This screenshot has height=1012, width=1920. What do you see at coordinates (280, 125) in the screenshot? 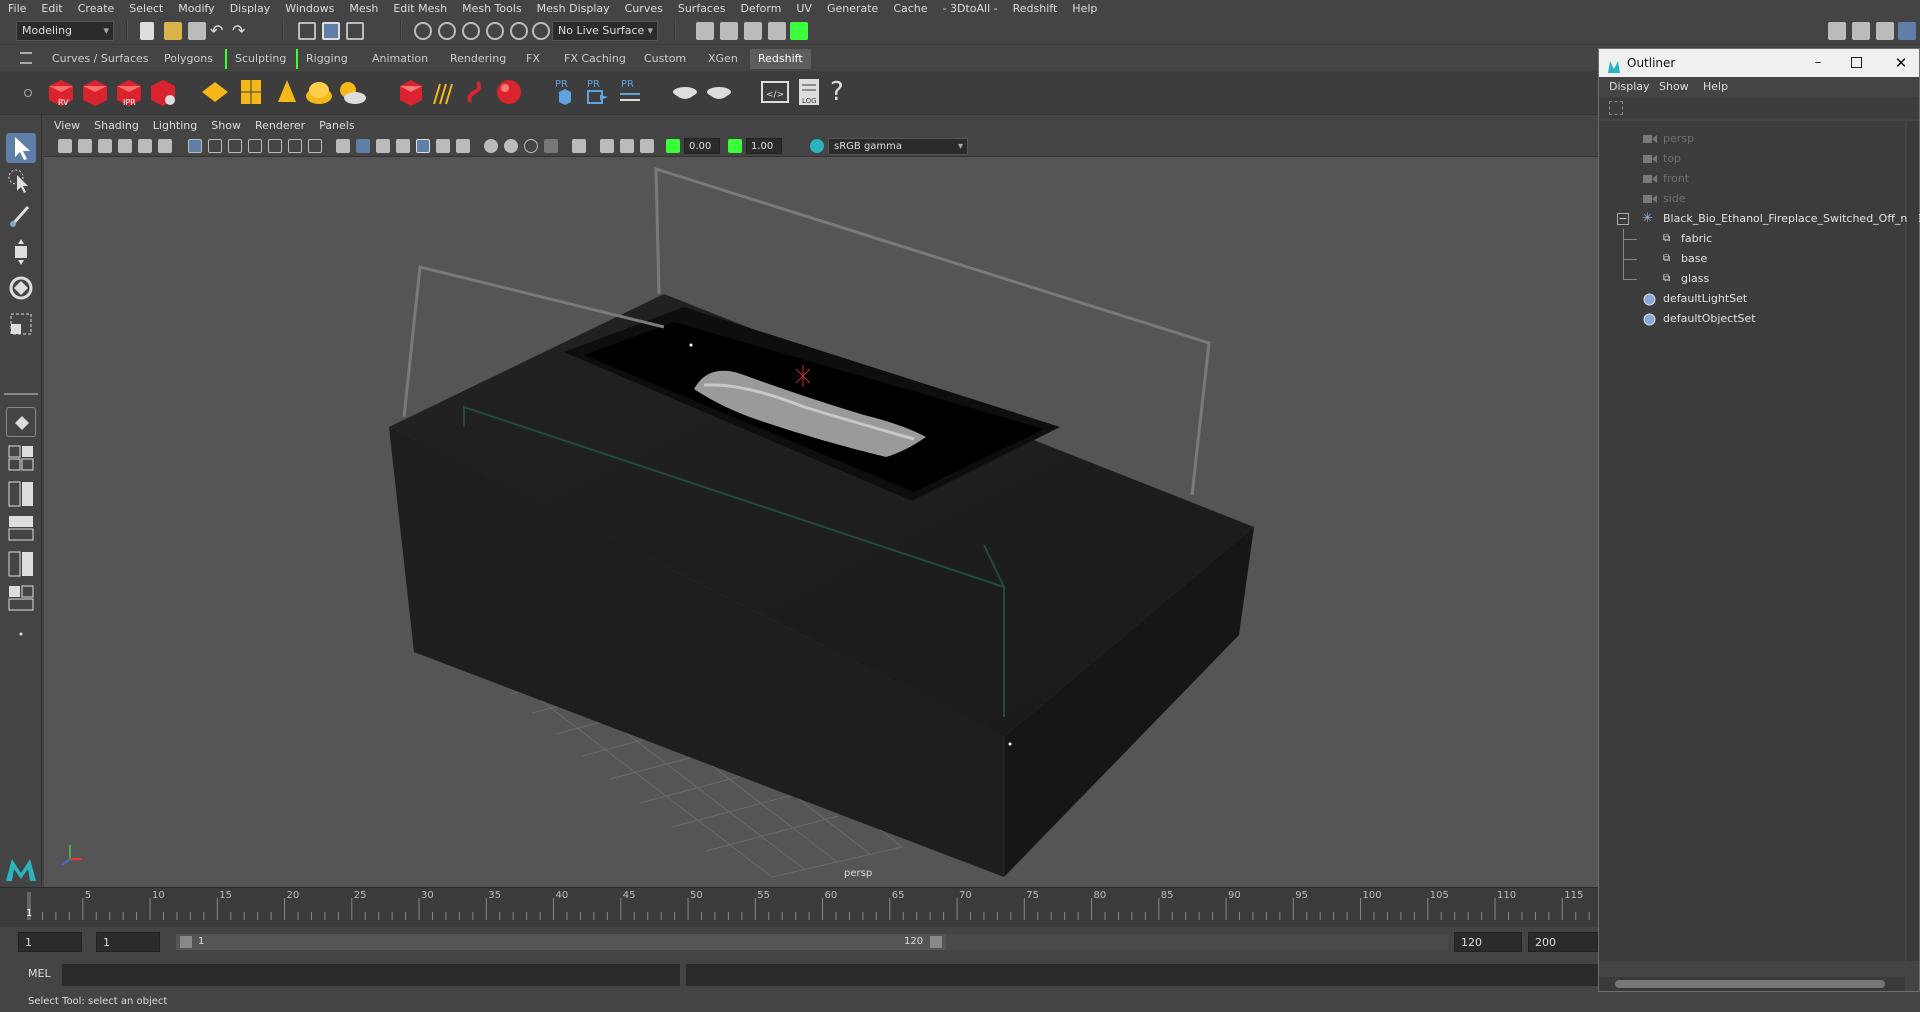
I see `panel-menu-renderer: Renderer` at bounding box center [280, 125].